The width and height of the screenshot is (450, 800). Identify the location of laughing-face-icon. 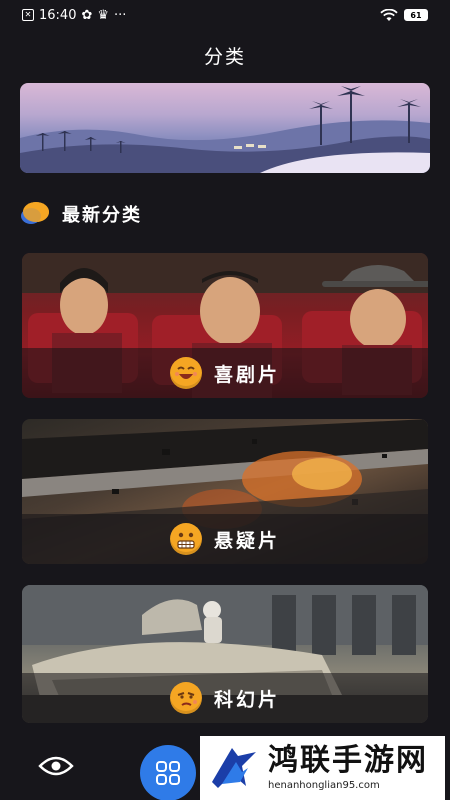
(185, 373).